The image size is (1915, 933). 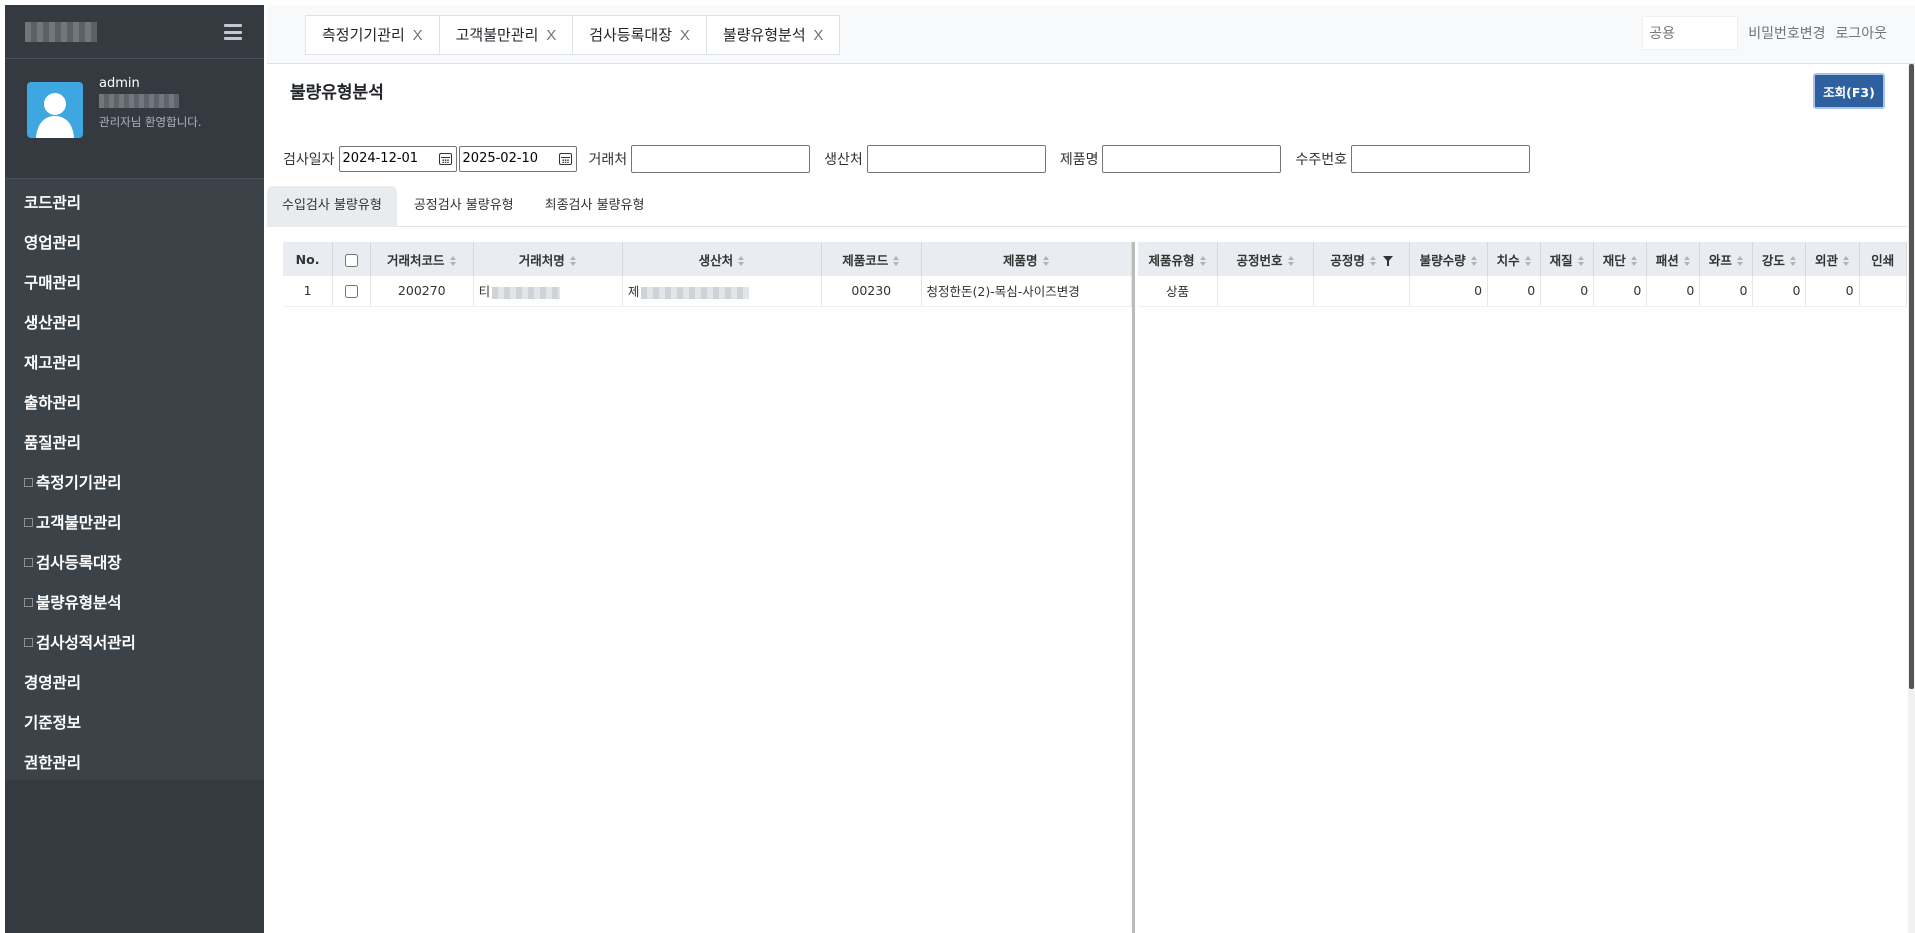 What do you see at coordinates (1387, 261) in the screenshot?
I see `filter-icon` at bounding box center [1387, 261].